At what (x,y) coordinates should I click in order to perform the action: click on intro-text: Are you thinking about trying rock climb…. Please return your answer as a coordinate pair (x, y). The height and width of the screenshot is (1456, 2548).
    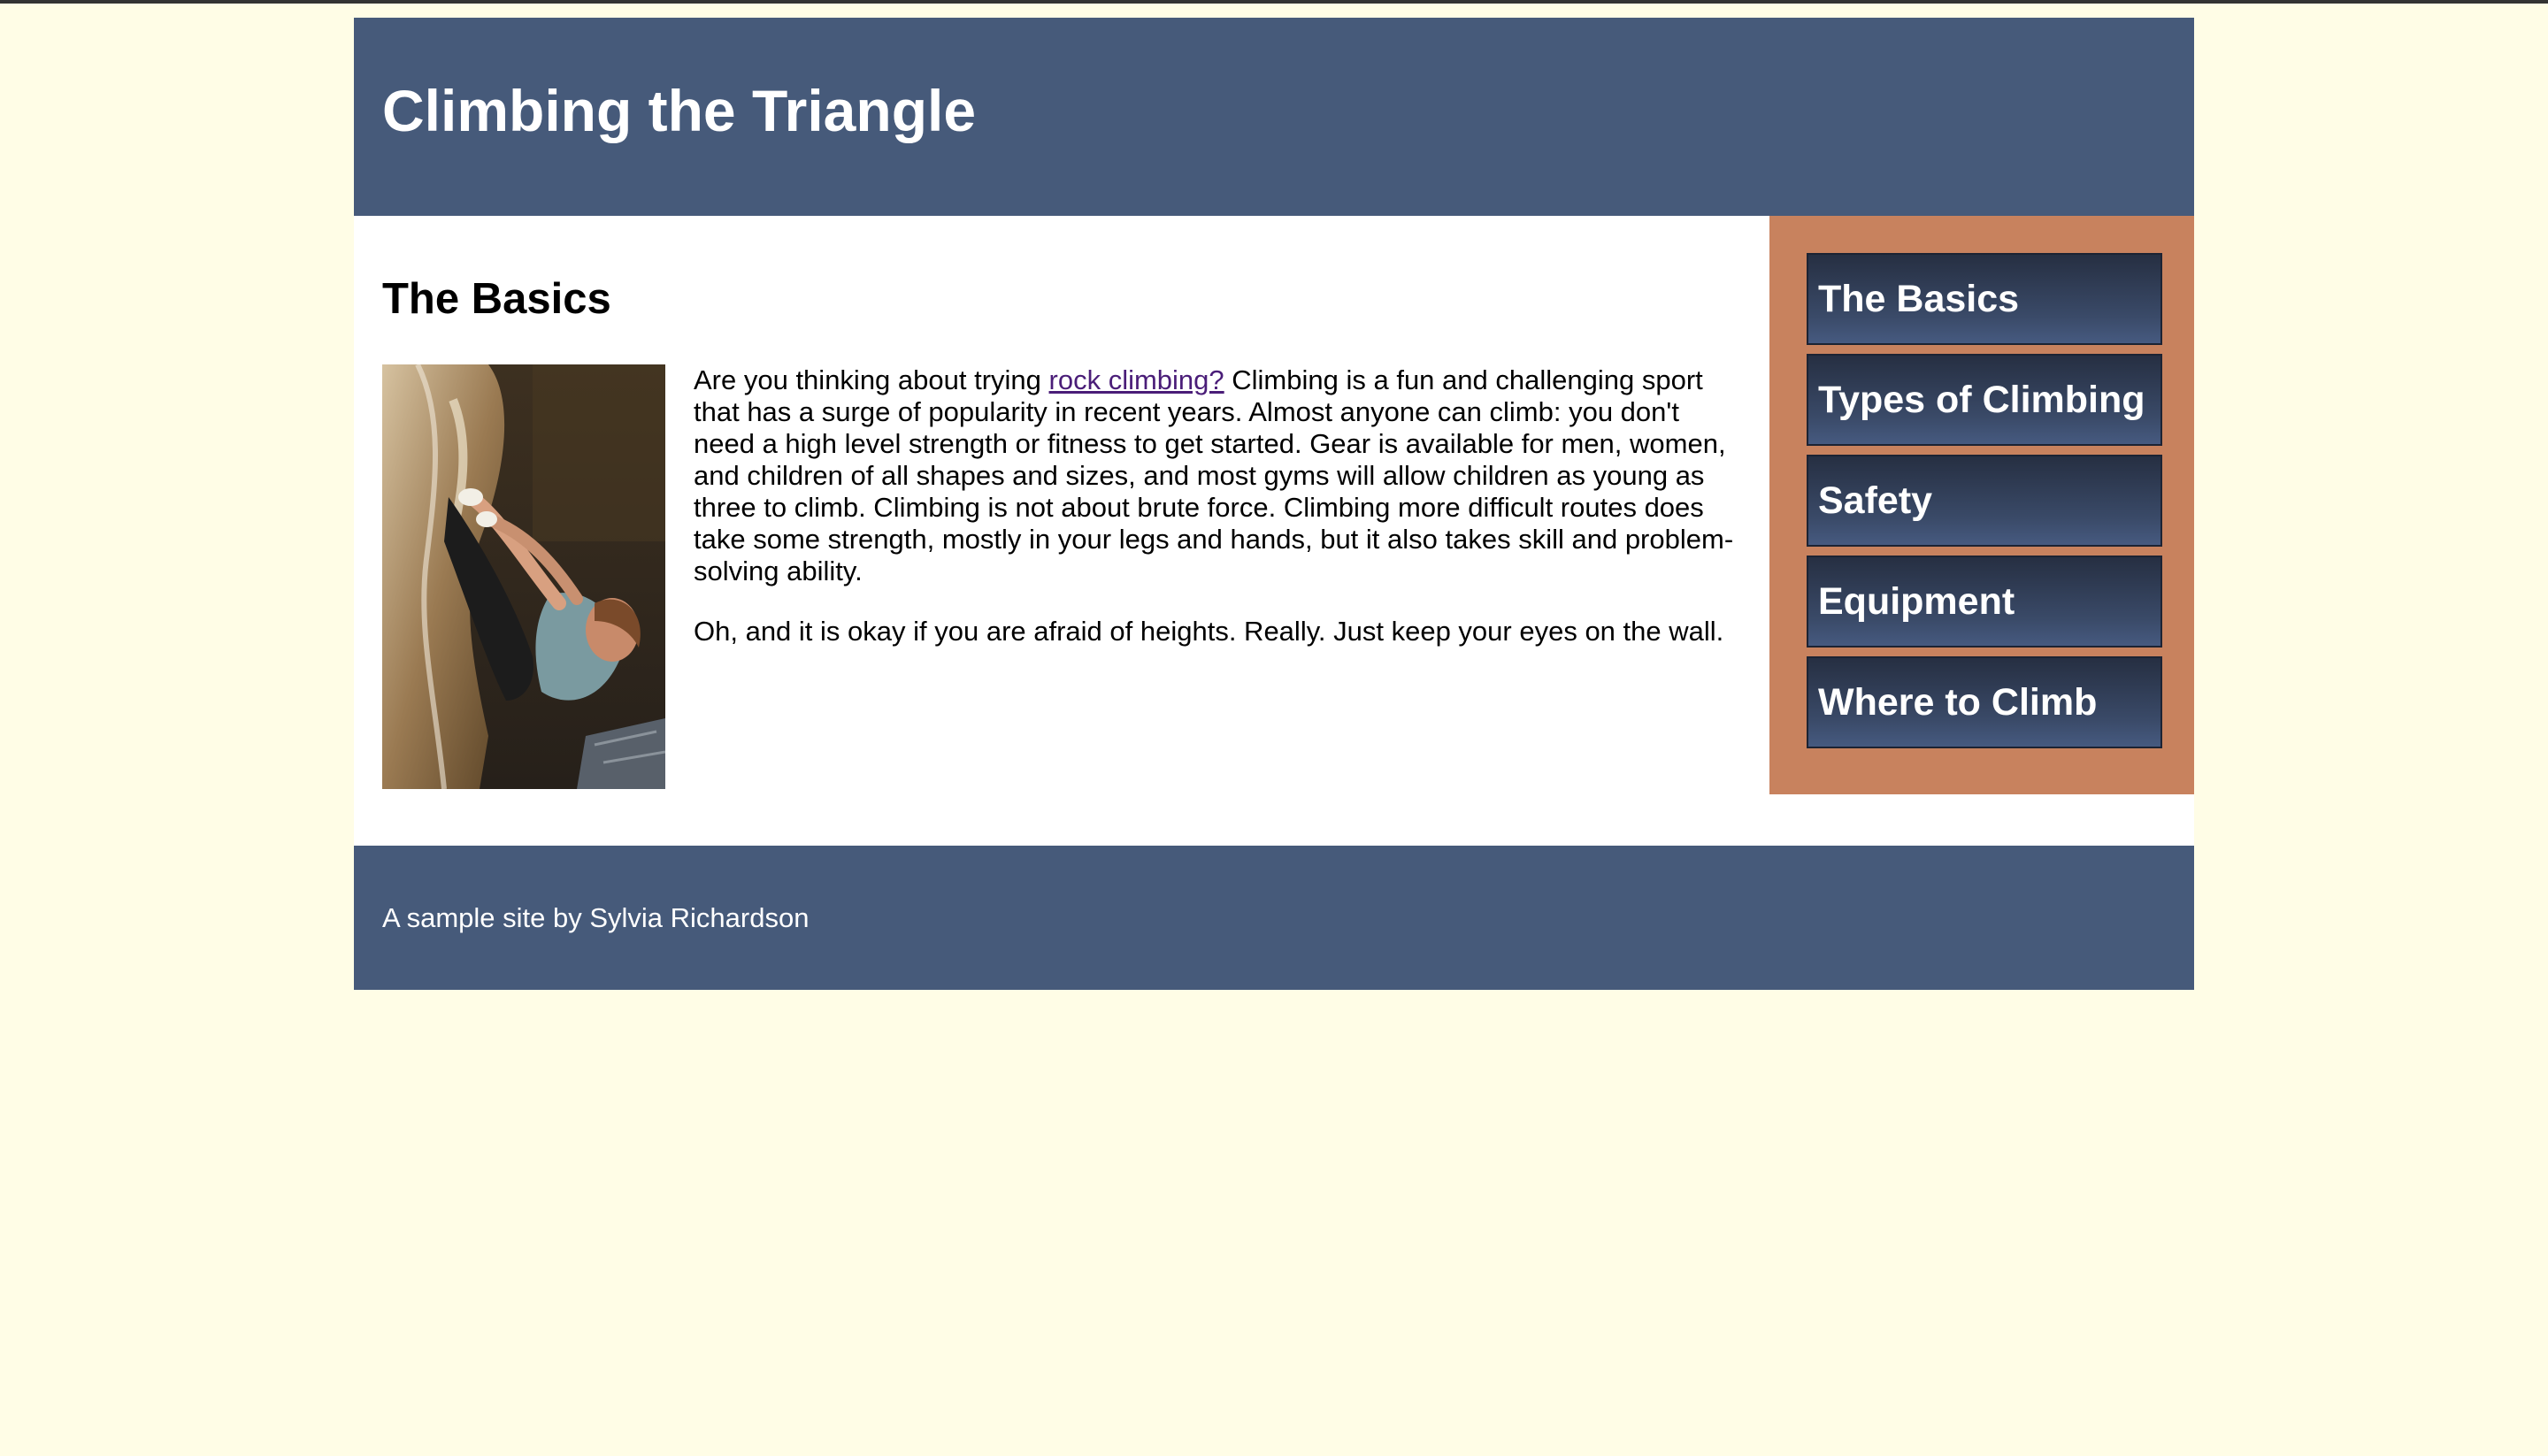
    Looking at the image, I should click on (1220, 520).